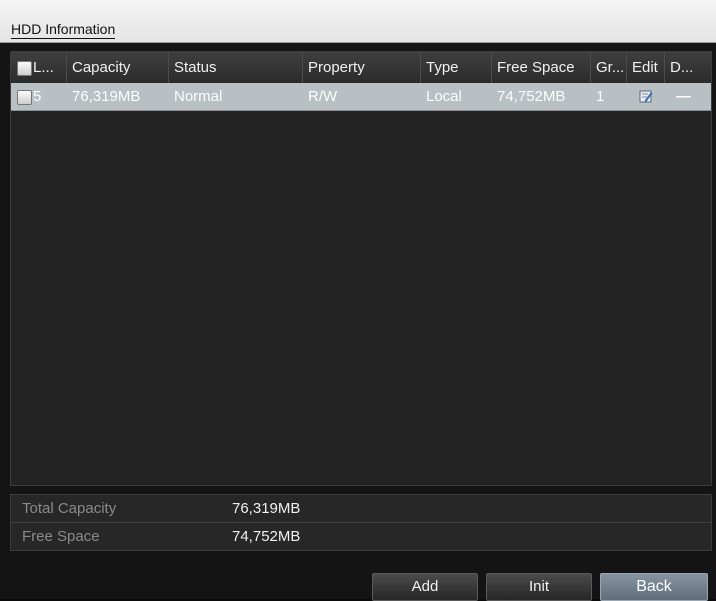 The width and height of the screenshot is (716, 601). What do you see at coordinates (61, 536) in the screenshot?
I see `free-space-label: Free Space` at bounding box center [61, 536].